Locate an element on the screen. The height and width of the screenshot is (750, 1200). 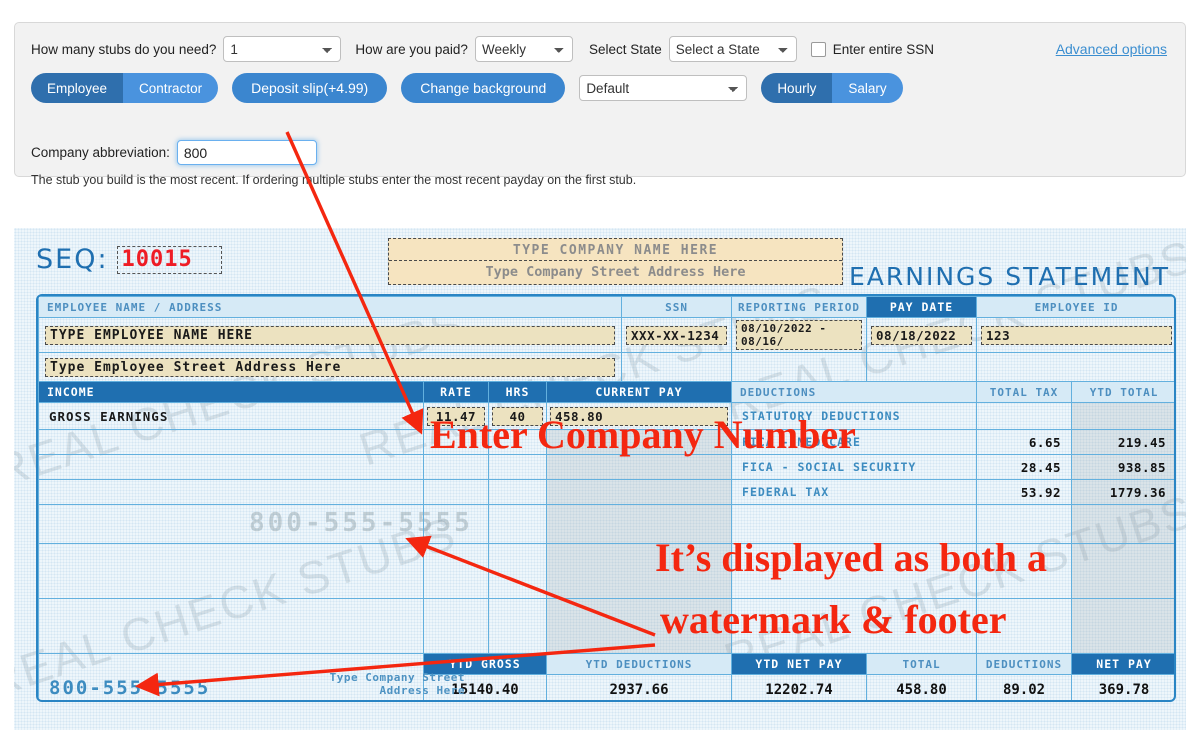
stubs-count-label: How many stubs do you need? is located at coordinates (124, 49).